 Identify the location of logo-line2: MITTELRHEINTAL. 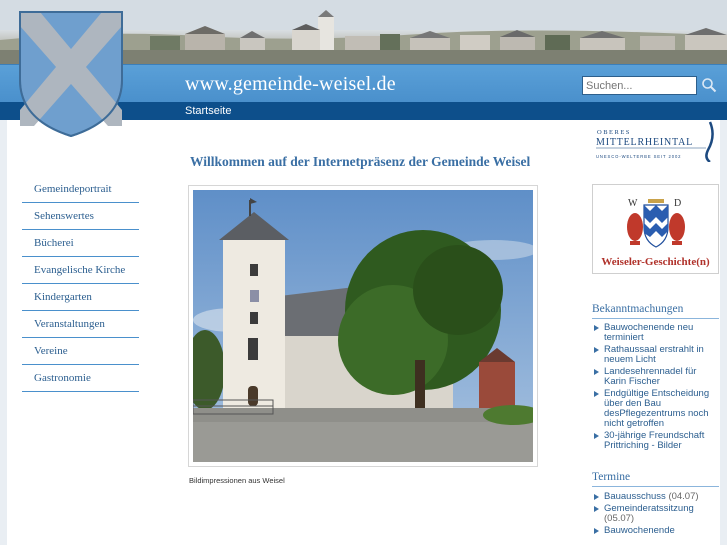
(644, 142).